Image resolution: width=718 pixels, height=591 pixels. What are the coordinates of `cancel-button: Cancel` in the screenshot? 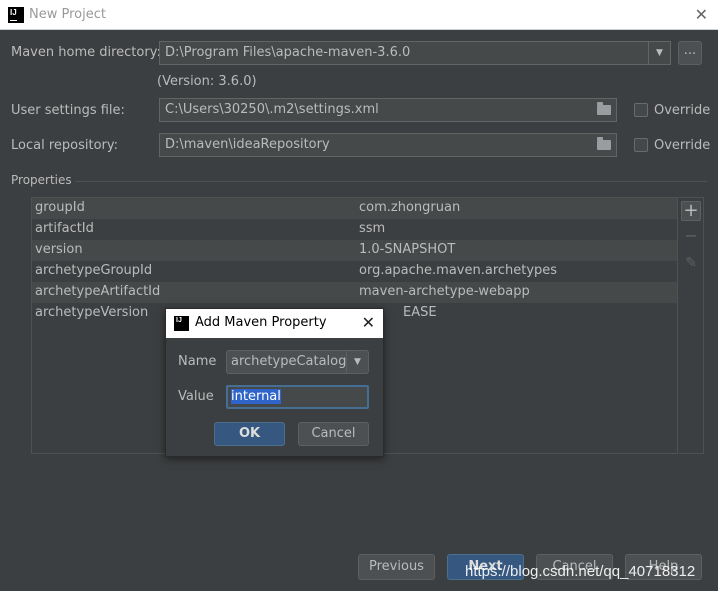 It's located at (574, 567).